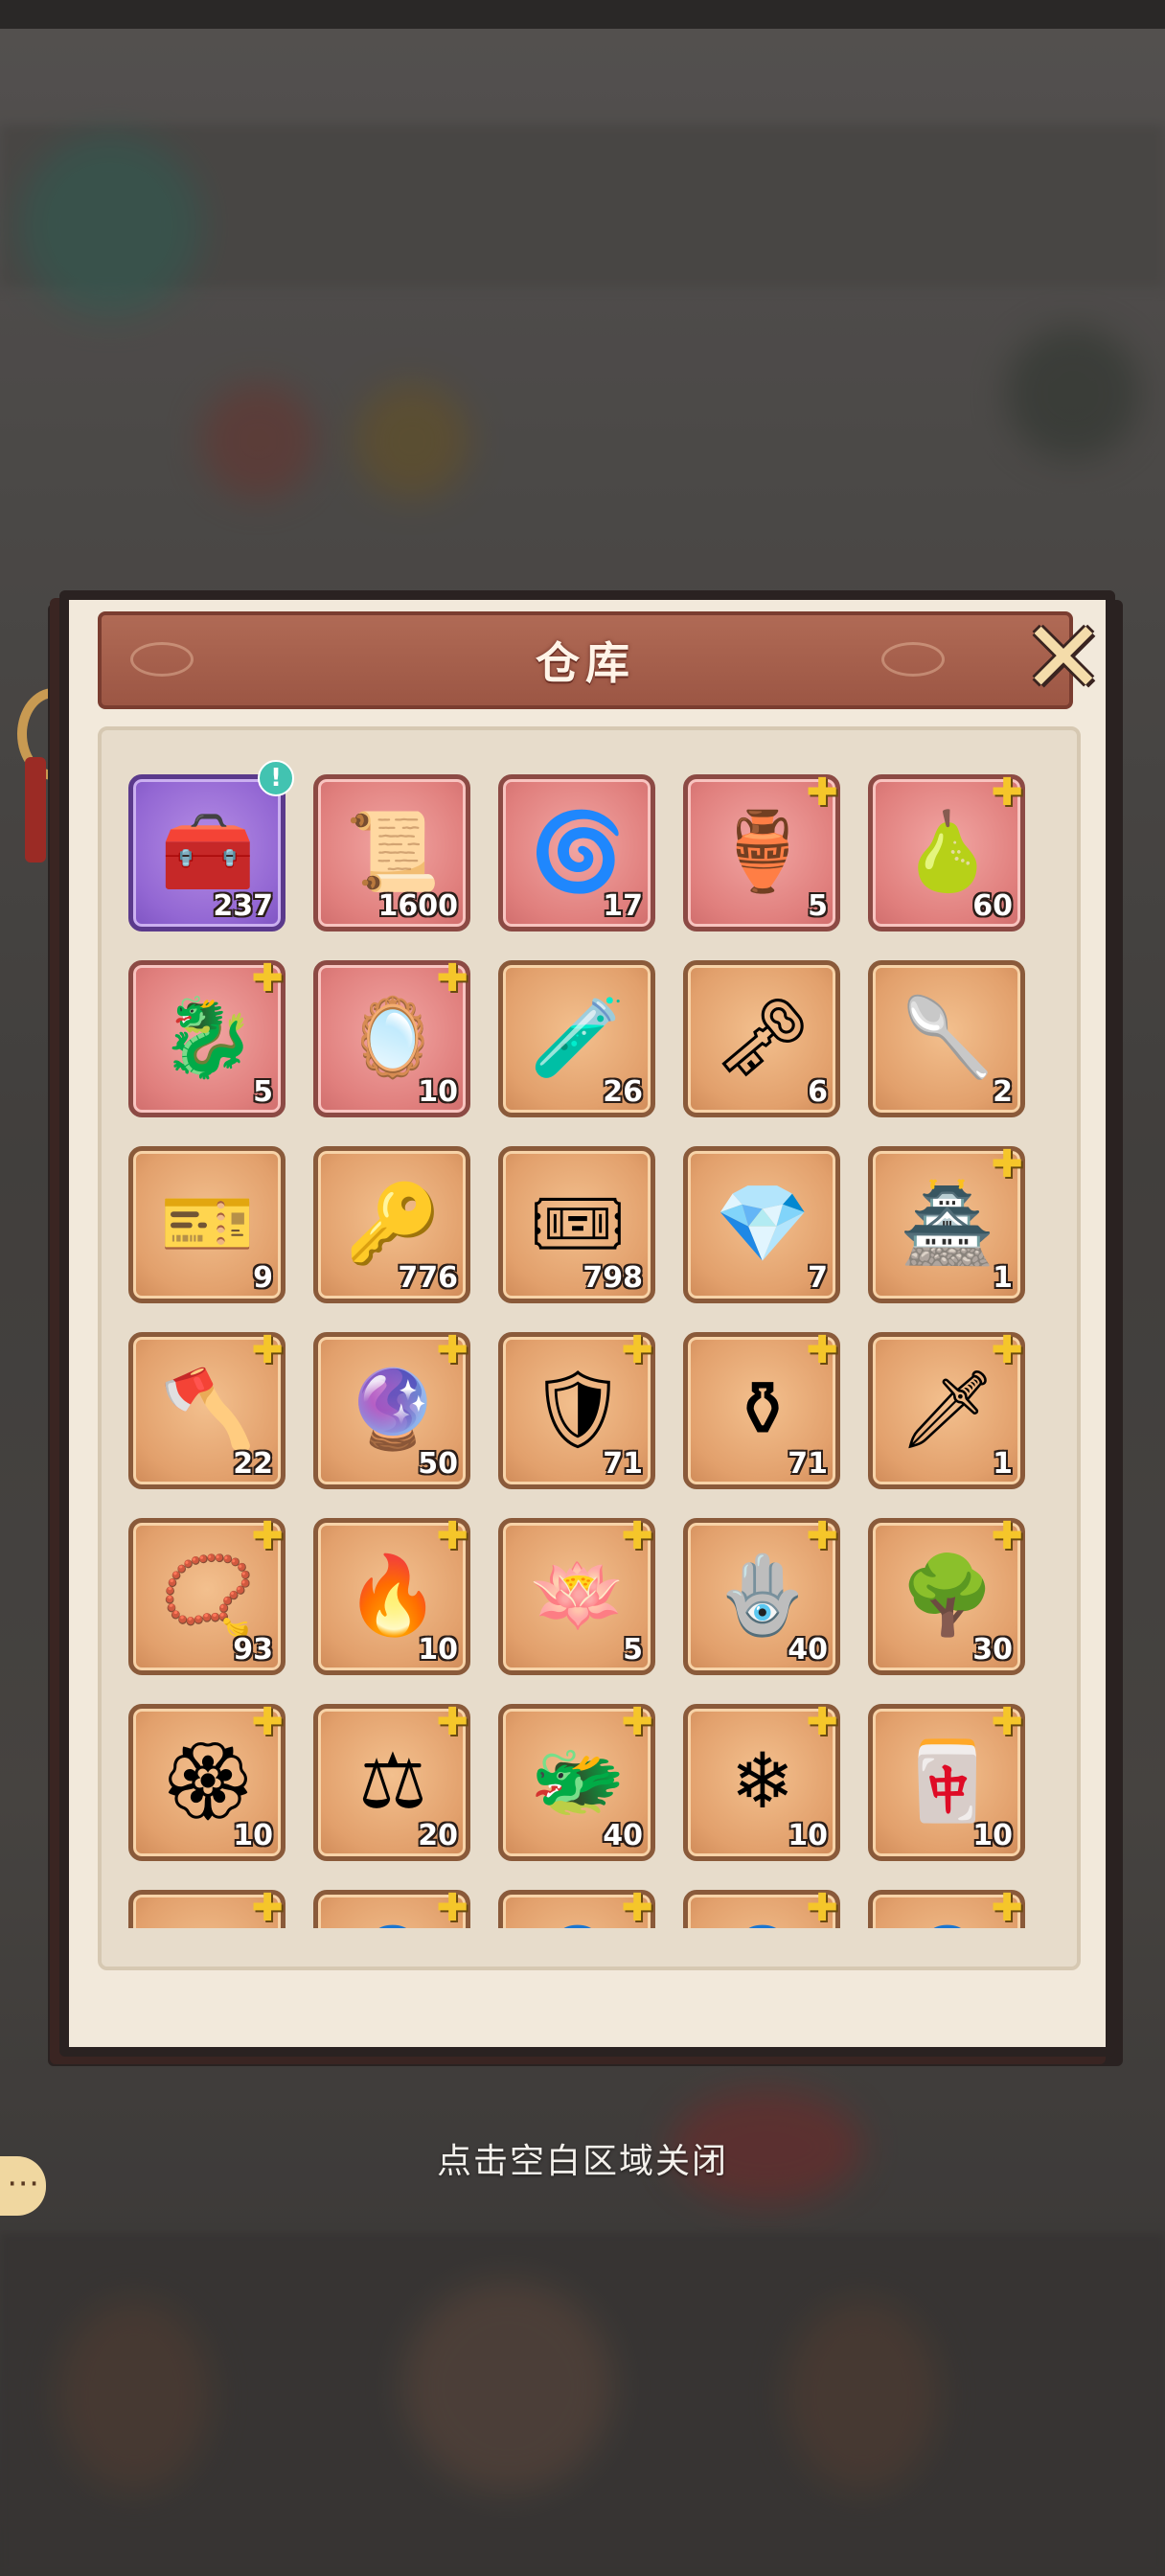 The height and width of the screenshot is (2576, 1165). Describe the element at coordinates (947, 1408) in the screenshot. I see `inventory-item: 🗡 ✚ 1` at that location.